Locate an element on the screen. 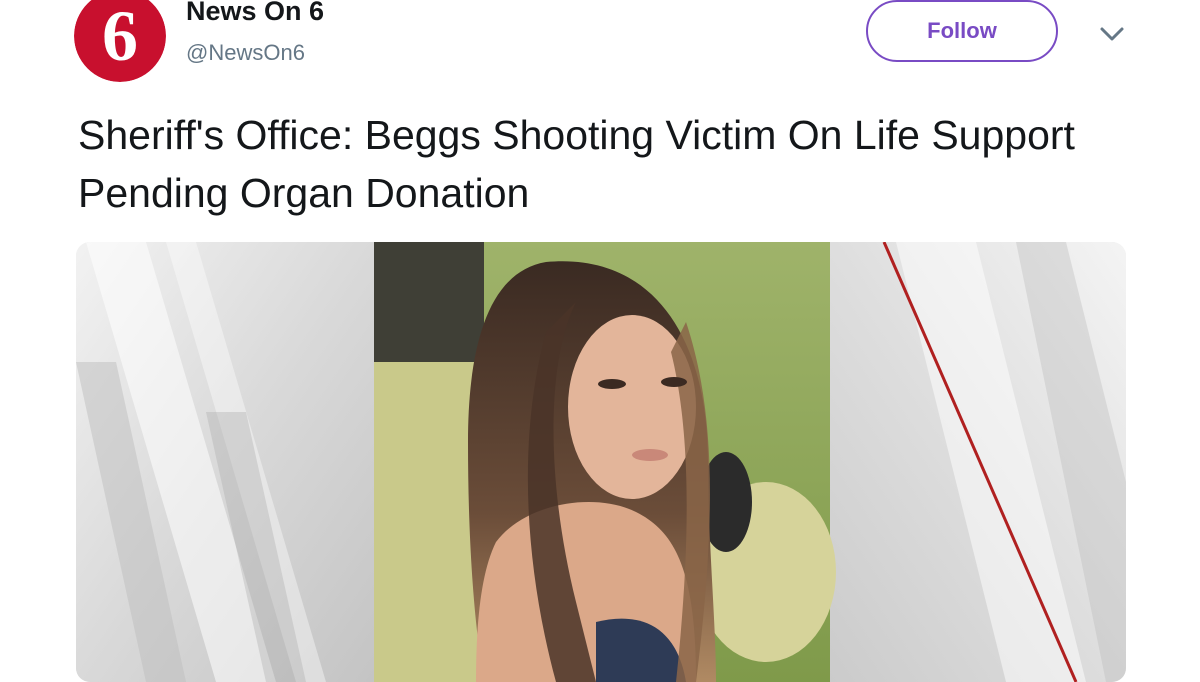  svg-text: 6 is located at coordinates (120, 38).